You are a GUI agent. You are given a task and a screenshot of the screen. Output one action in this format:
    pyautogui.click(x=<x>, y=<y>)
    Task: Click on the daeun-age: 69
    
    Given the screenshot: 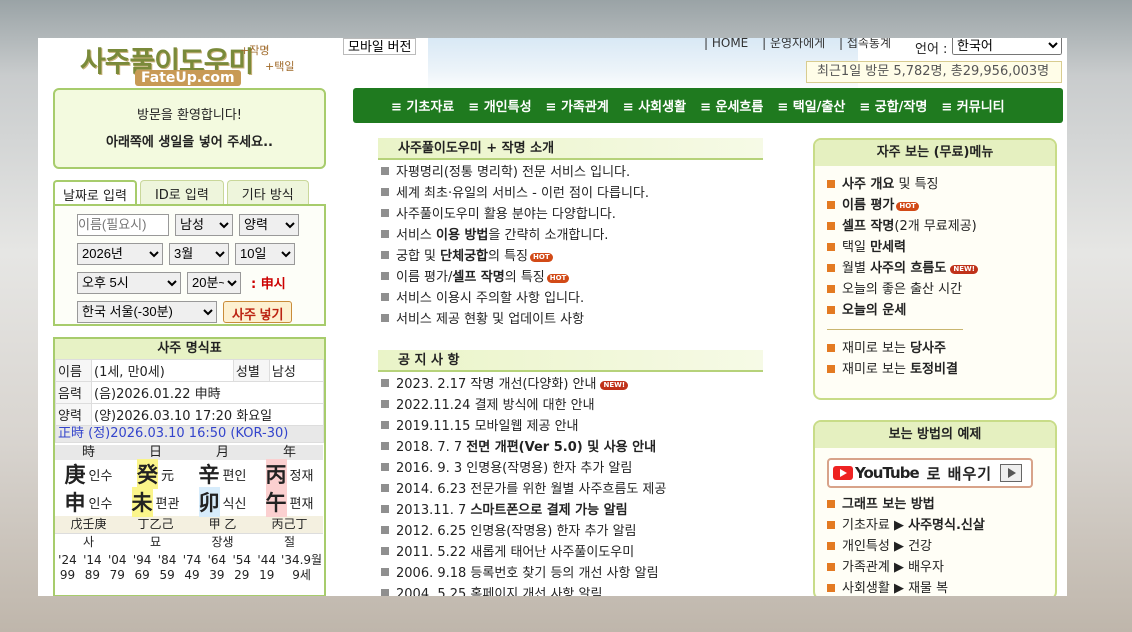 What is the action you would take?
    pyautogui.click(x=142, y=575)
    